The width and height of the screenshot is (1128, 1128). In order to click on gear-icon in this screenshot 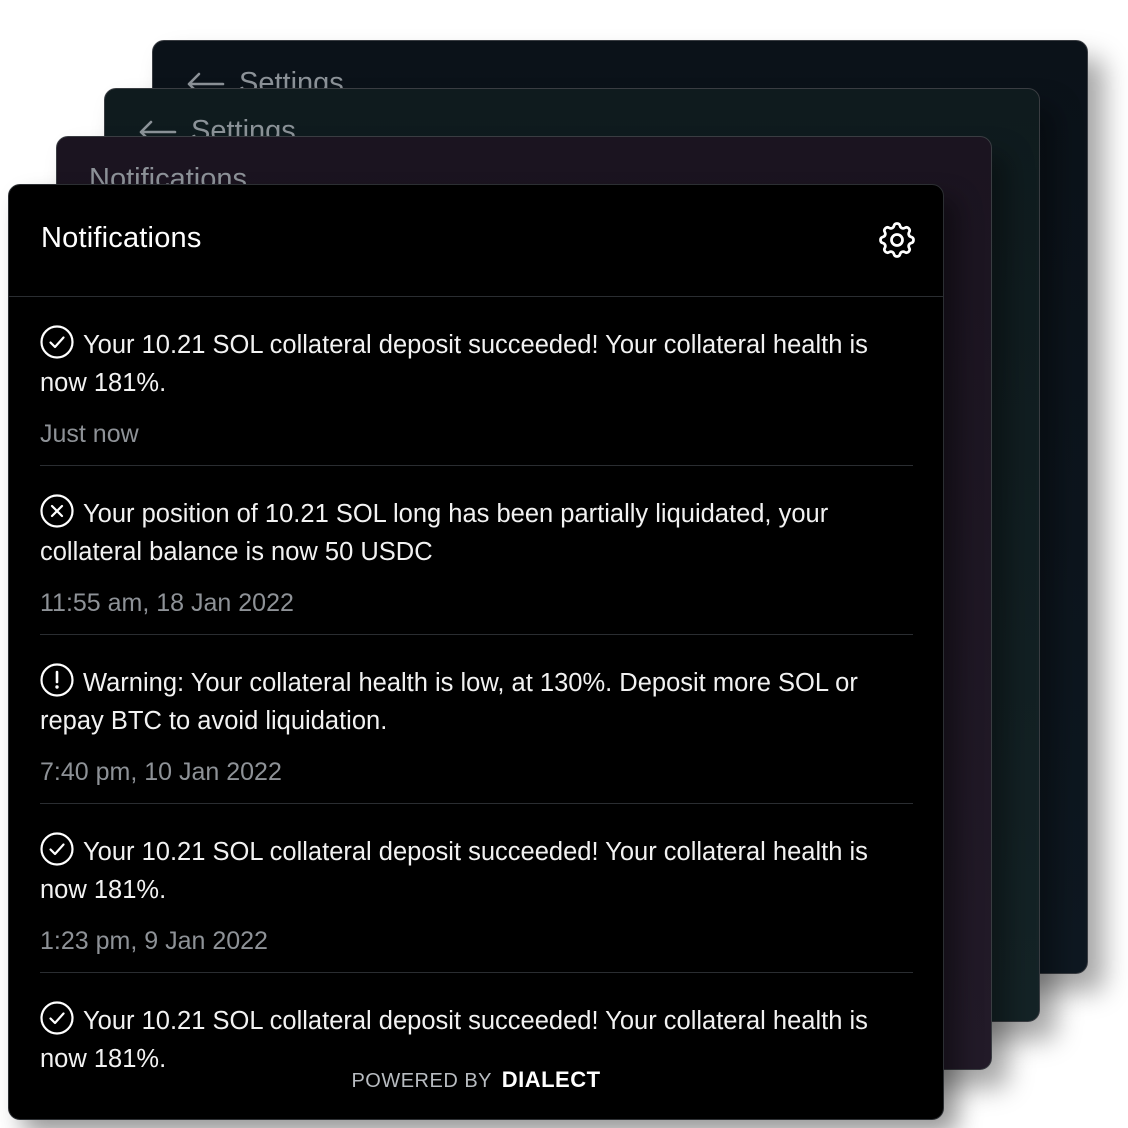, I will do `click(897, 240)`.